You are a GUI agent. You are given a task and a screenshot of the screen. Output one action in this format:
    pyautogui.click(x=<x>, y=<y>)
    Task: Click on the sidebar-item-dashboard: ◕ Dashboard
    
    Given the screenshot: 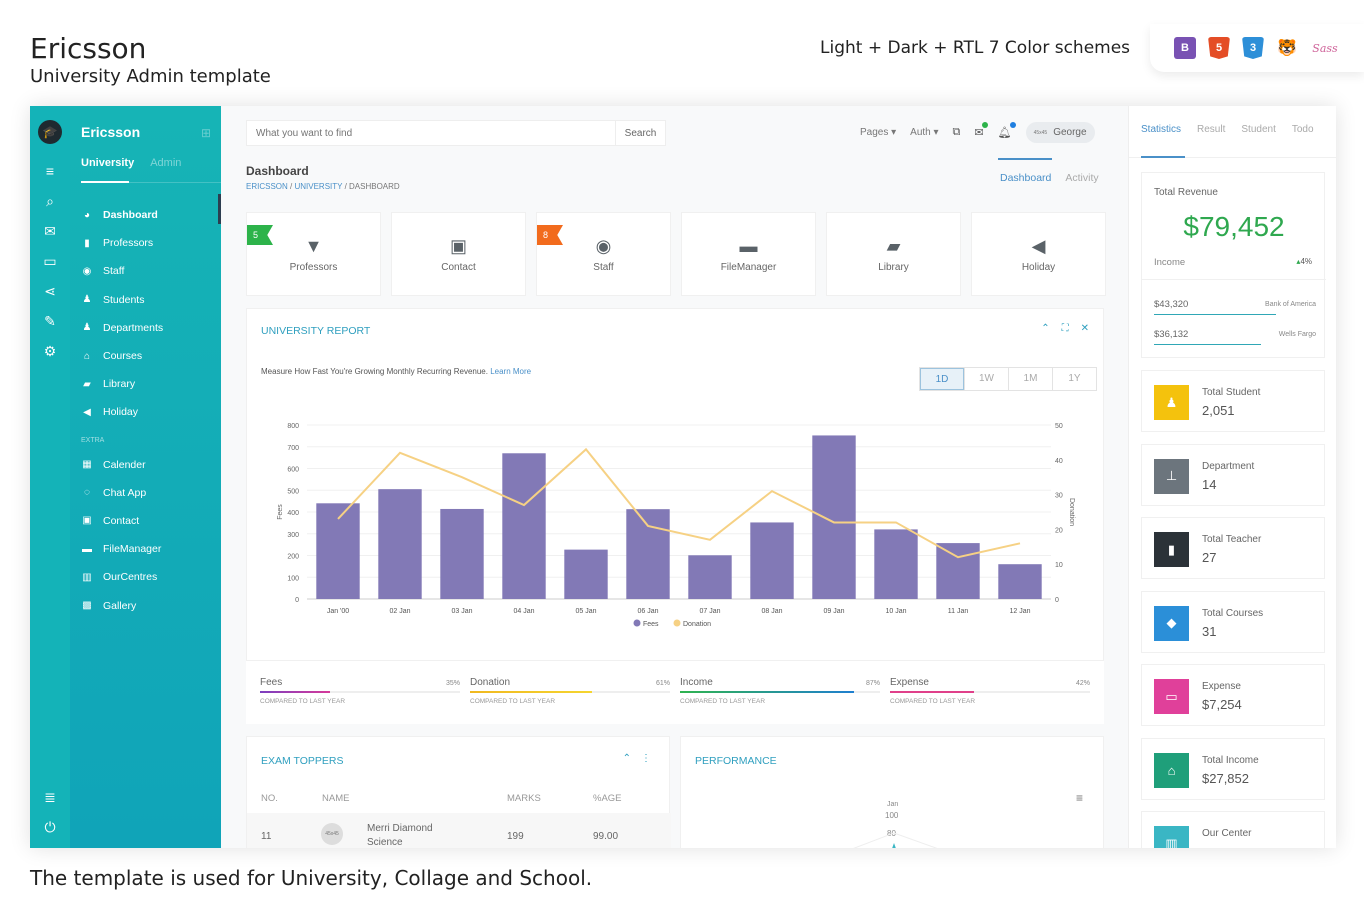 What is the action you would take?
    pyautogui.click(x=151, y=215)
    